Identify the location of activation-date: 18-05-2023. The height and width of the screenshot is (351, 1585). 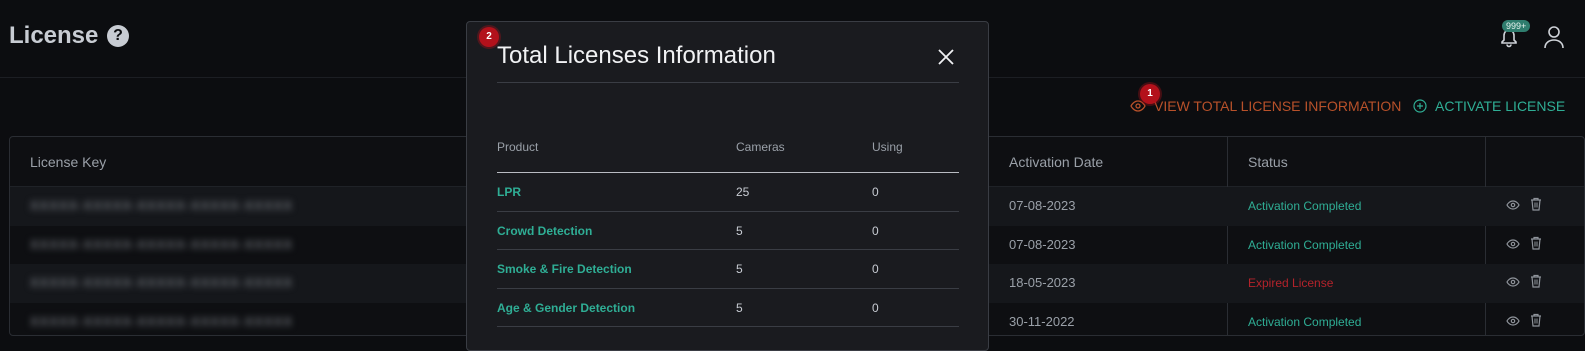
(1042, 282).